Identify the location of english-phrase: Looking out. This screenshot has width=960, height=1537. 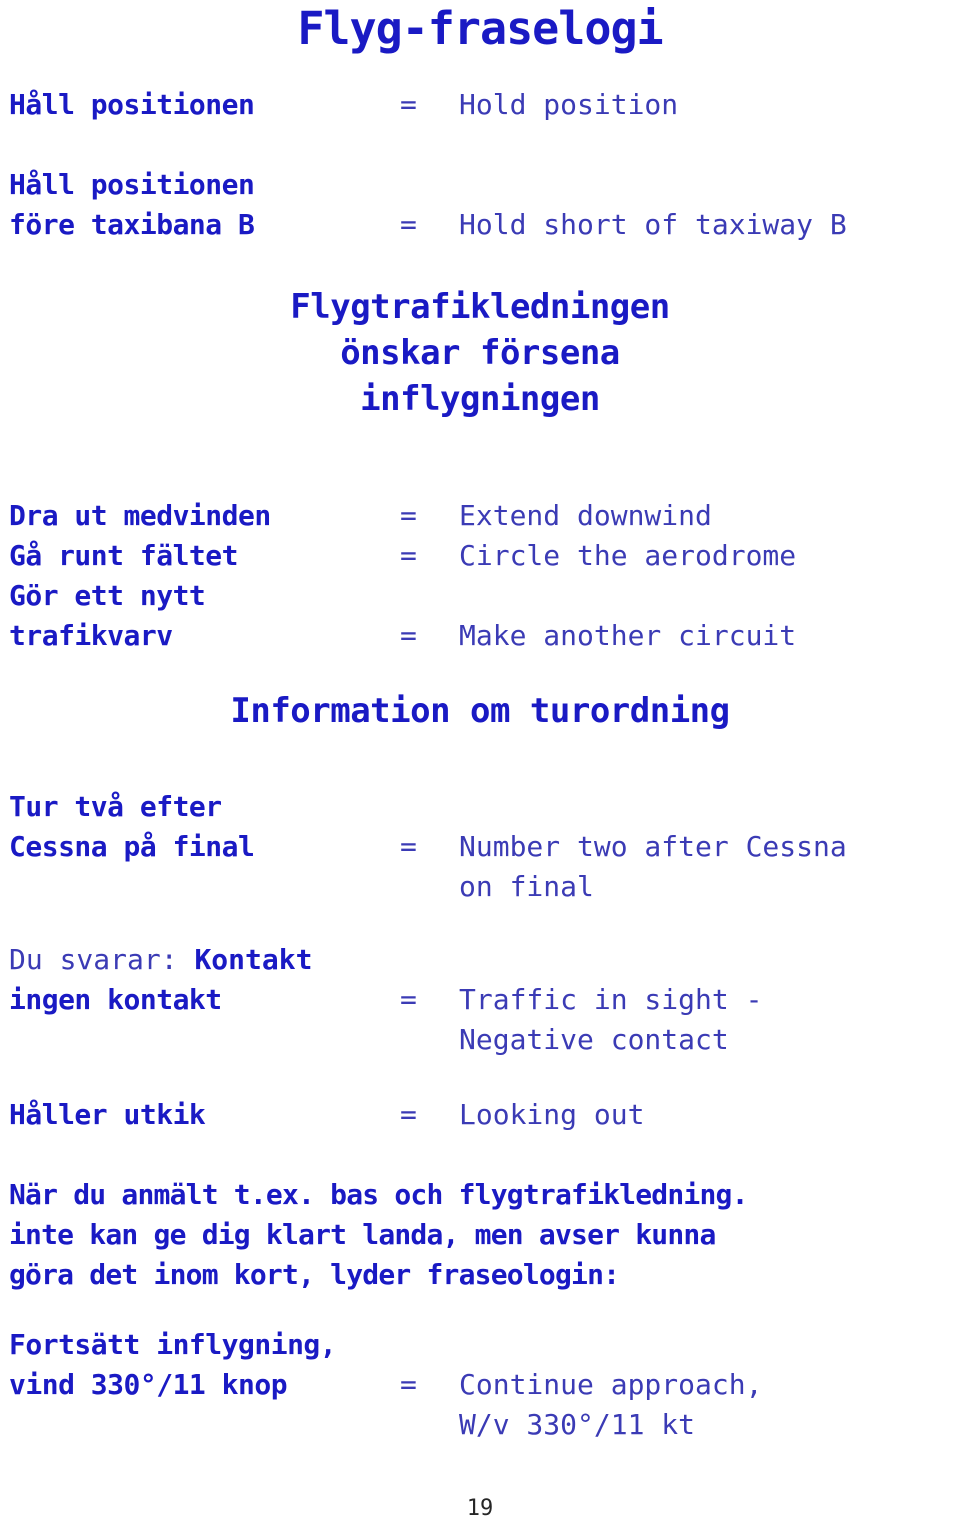
(552, 1114).